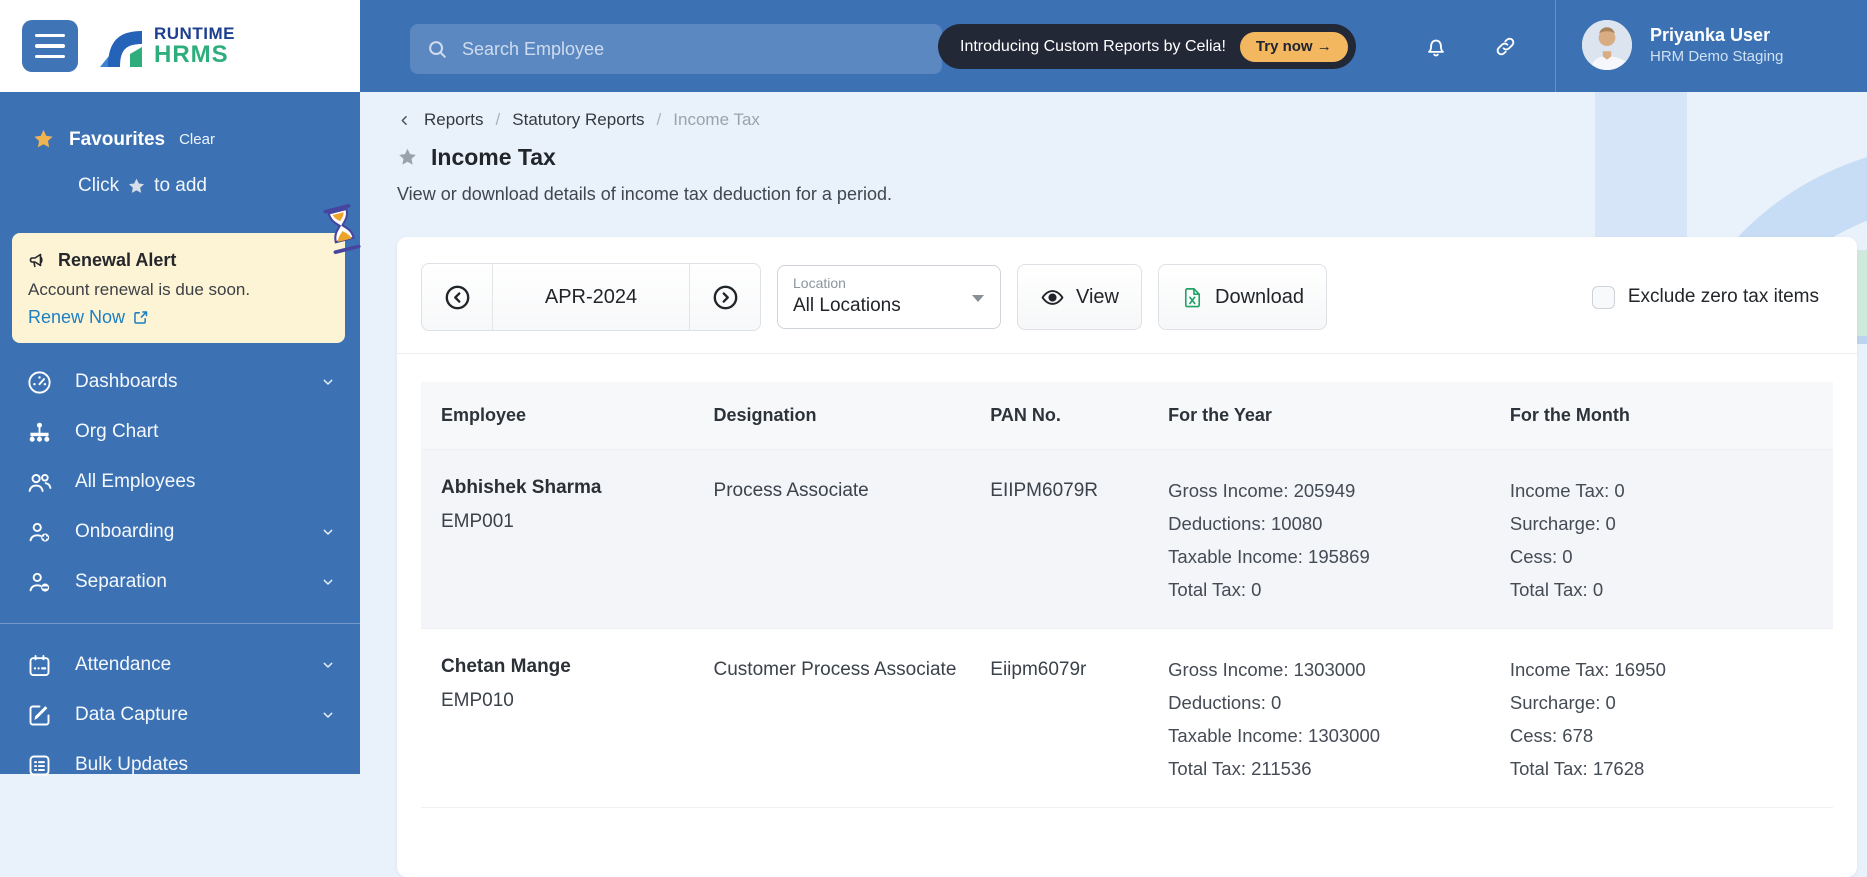 The width and height of the screenshot is (1867, 877). I want to click on sidebar-item-bulk-updates: Bulk Updates, so click(180, 765).